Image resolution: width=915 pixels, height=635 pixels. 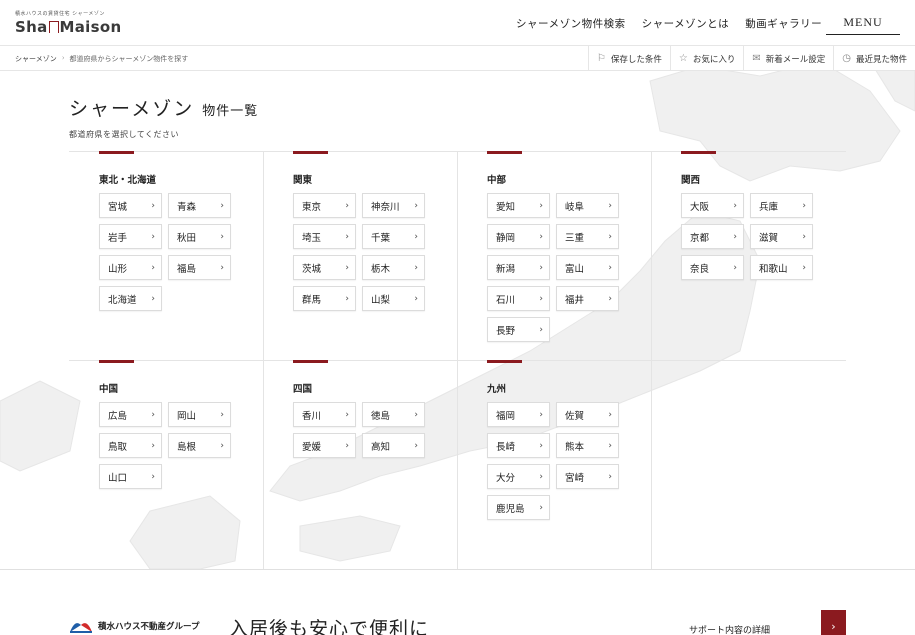 What do you see at coordinates (518, 414) in the screenshot?
I see `prefecture-button: 福岡 ›` at bounding box center [518, 414].